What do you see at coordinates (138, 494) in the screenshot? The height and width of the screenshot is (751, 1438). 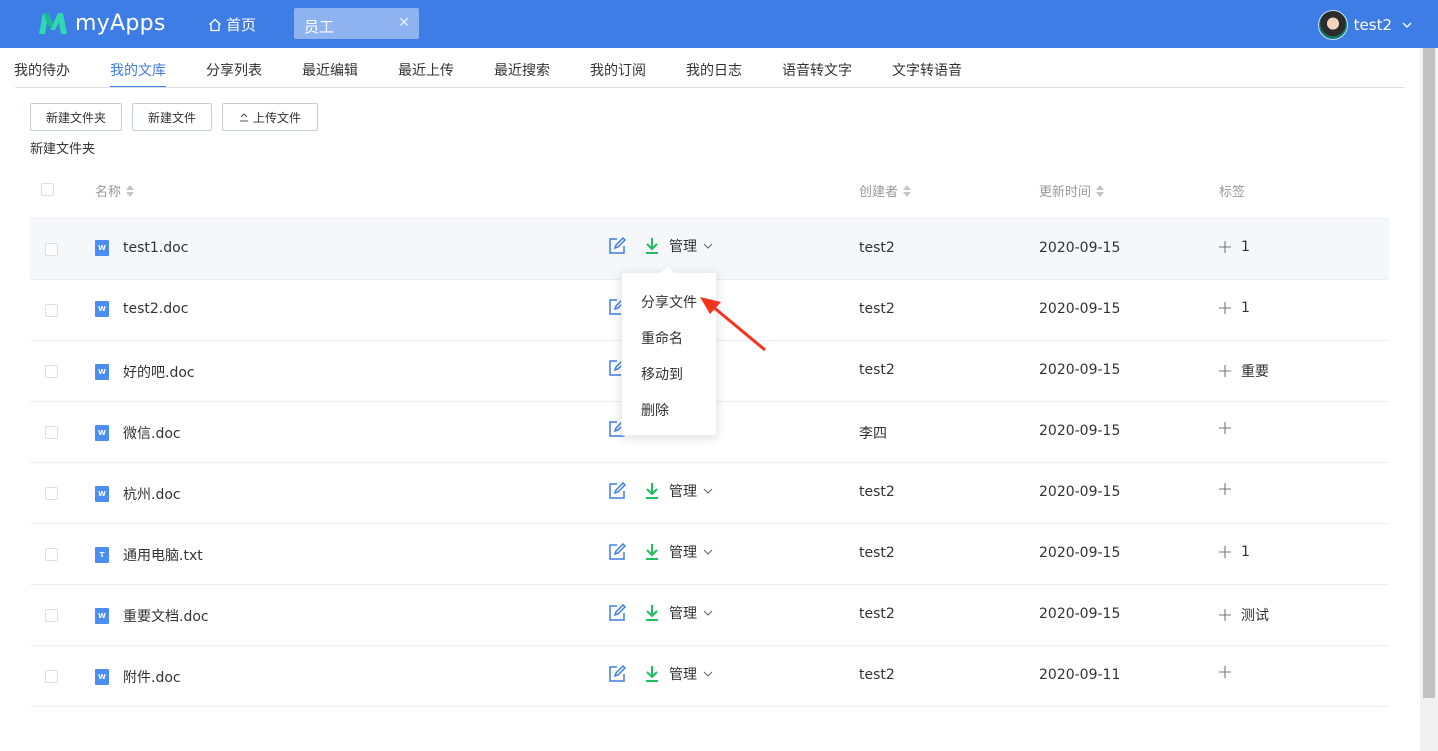 I see `file-name: W 杭州.doc` at bounding box center [138, 494].